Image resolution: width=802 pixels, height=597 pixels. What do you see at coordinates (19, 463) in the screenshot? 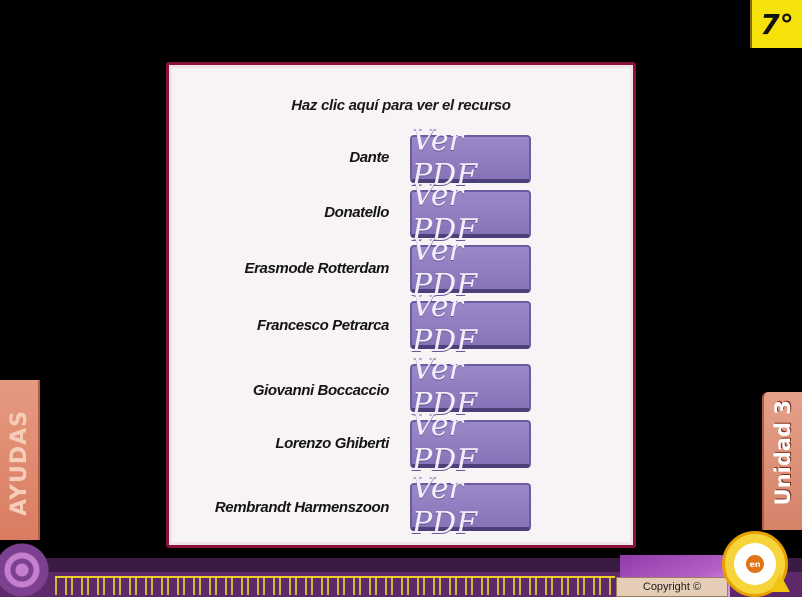
I see `left-deco-text: AYUDAS` at bounding box center [19, 463].